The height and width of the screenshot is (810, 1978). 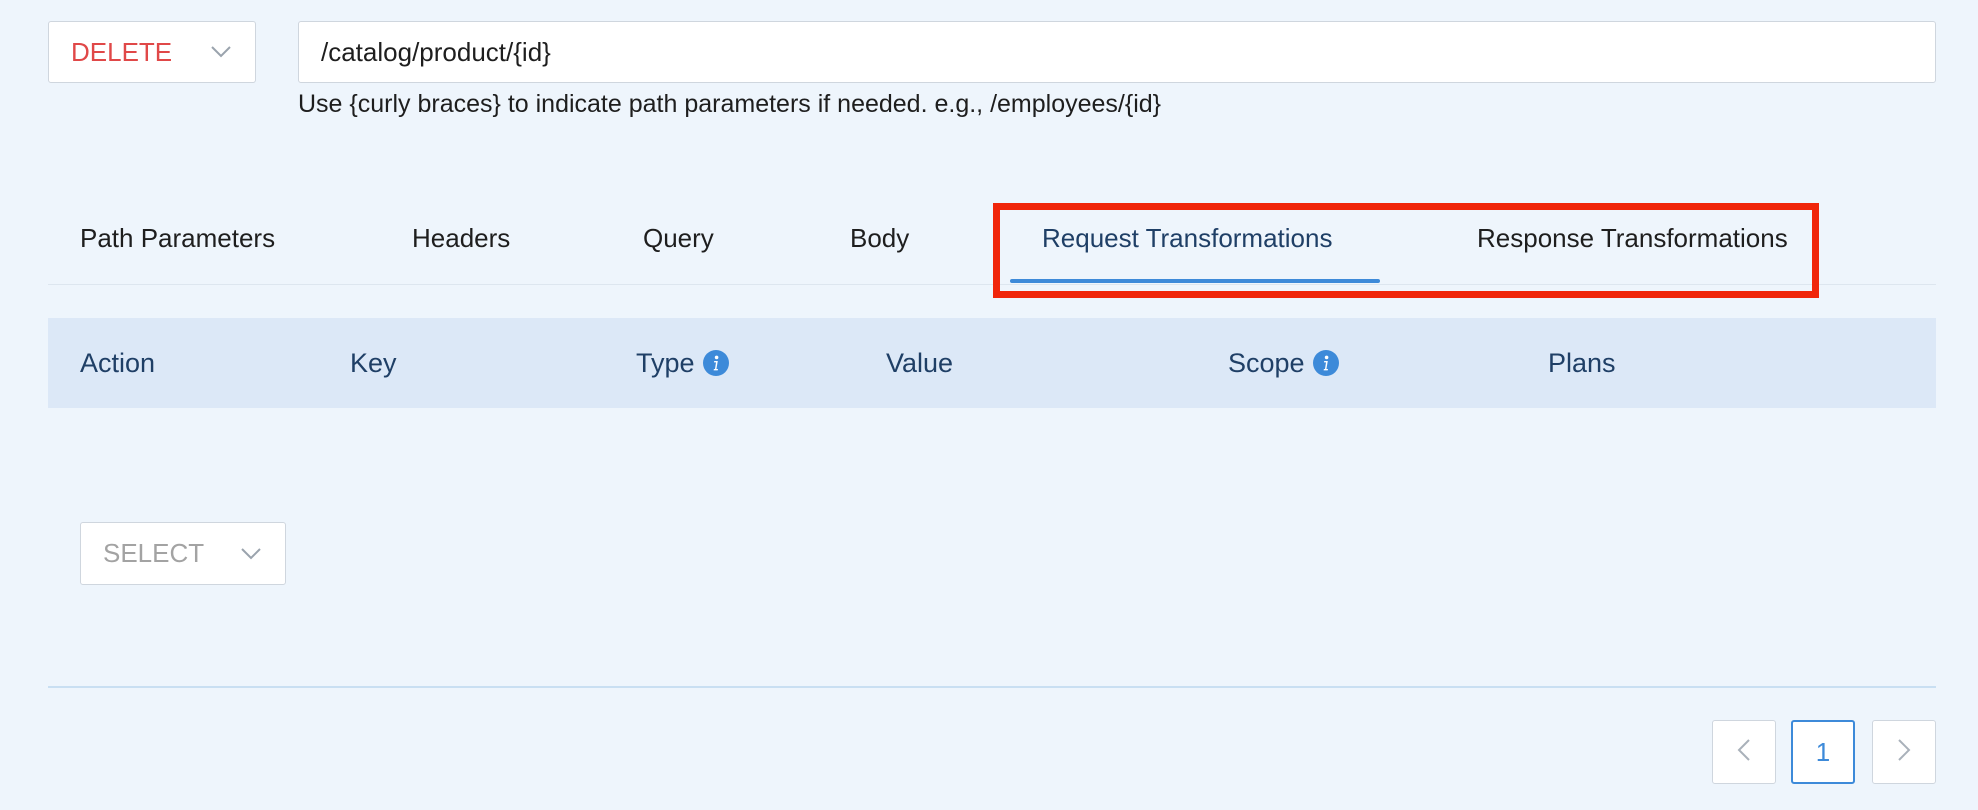 I want to click on chevron-left-icon, so click(x=1744, y=752).